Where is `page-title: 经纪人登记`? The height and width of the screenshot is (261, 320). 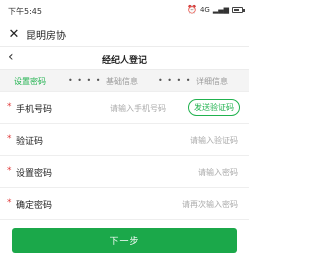 page-title: 经纪人登记 is located at coordinates (124, 61).